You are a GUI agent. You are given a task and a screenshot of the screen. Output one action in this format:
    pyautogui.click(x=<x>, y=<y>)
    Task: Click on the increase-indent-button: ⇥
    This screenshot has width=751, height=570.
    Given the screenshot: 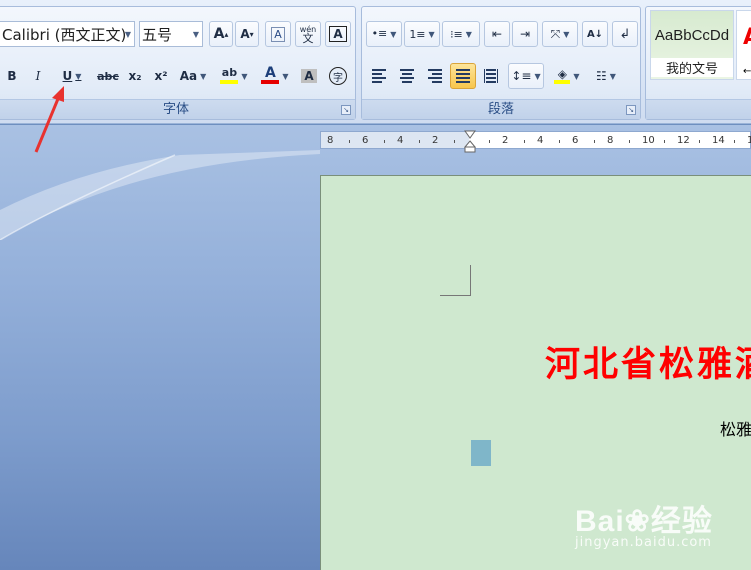 What is the action you would take?
    pyautogui.click(x=525, y=34)
    